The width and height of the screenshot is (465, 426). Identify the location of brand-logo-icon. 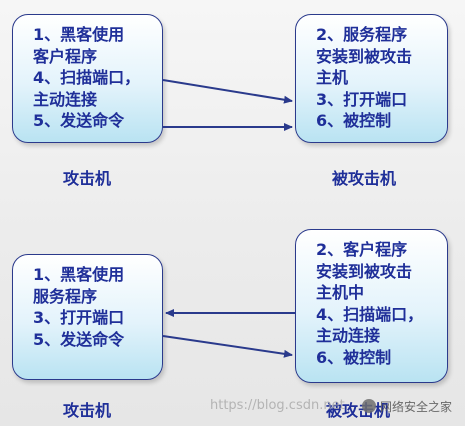
(369, 406).